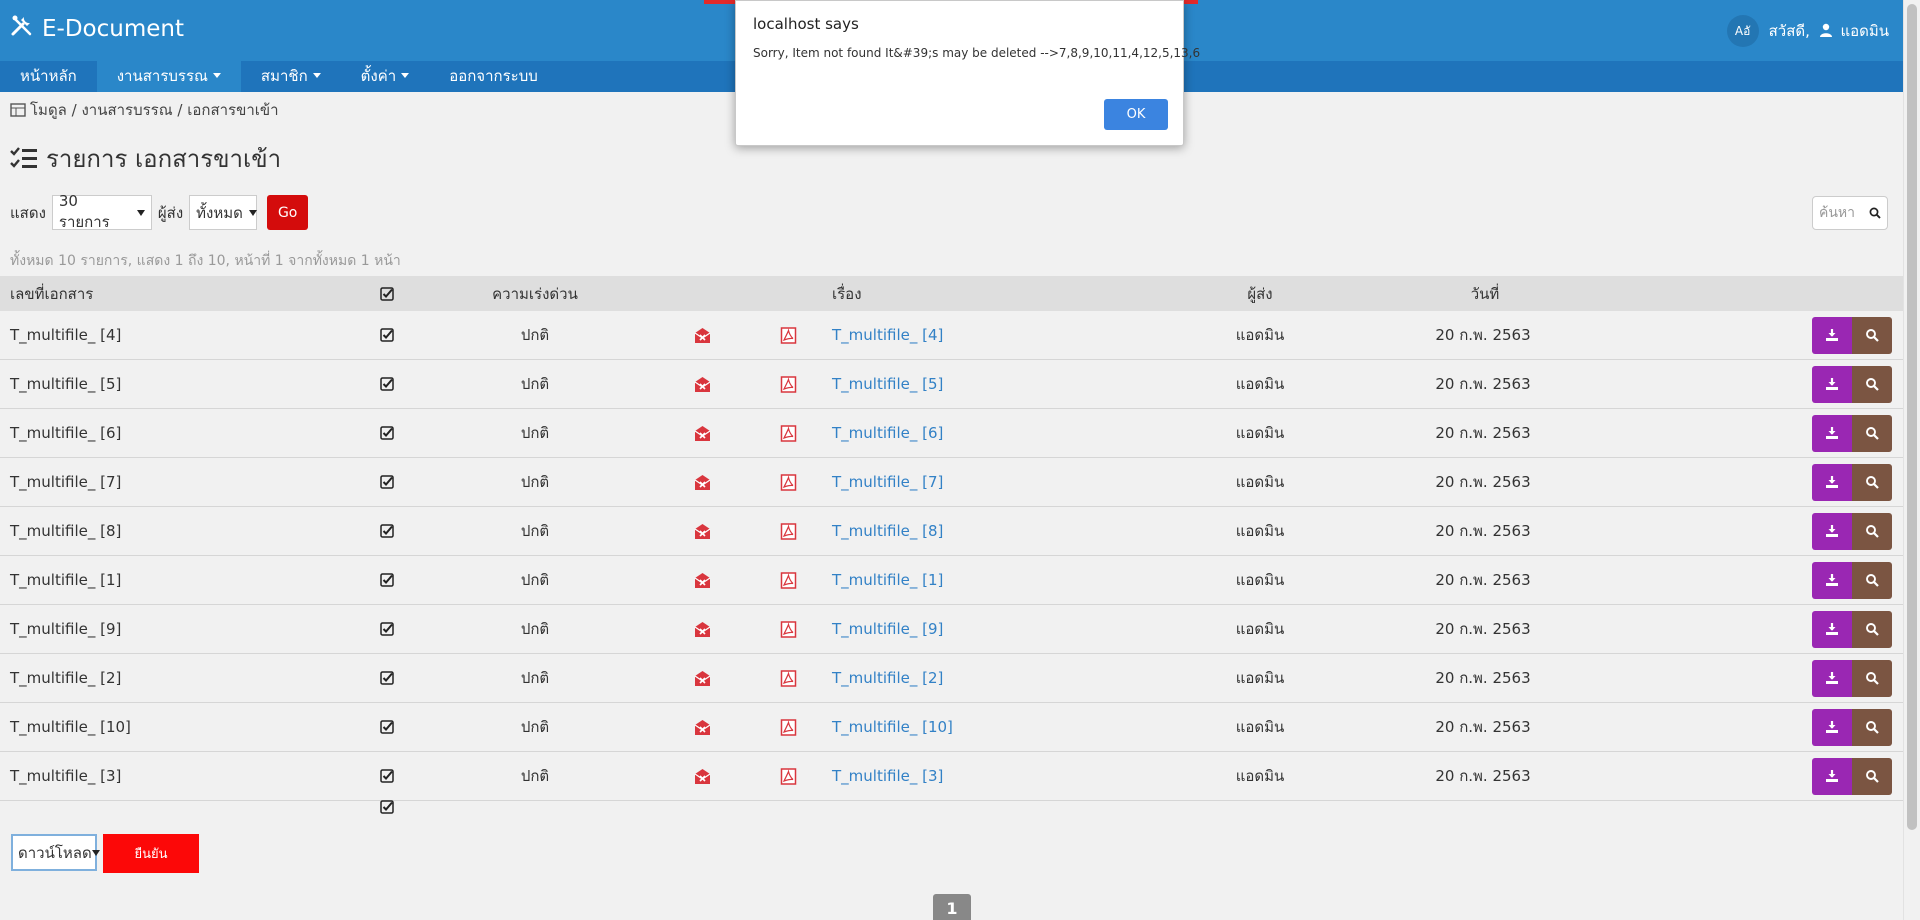  I want to click on pagination-current-page: 1, so click(952, 907).